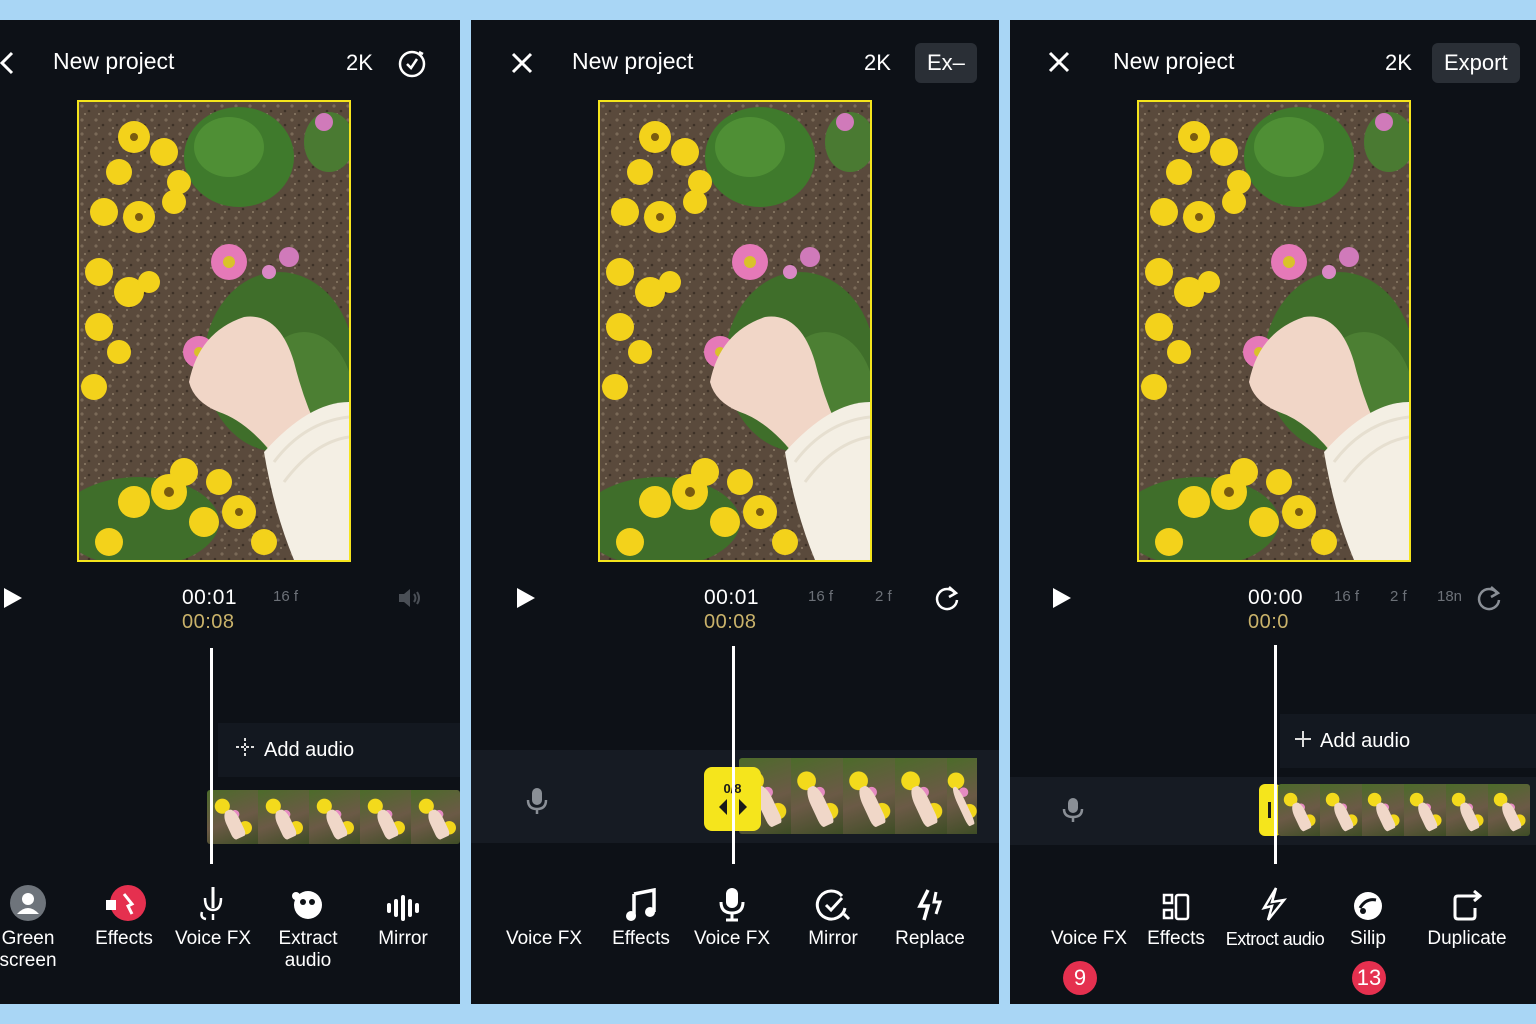 The height and width of the screenshot is (1024, 1536). Describe the element at coordinates (213, 901) in the screenshot. I see `voice-fx-icon` at that location.